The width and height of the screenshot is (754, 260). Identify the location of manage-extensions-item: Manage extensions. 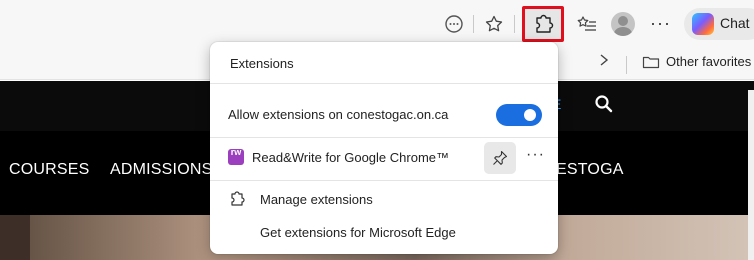
(300, 199).